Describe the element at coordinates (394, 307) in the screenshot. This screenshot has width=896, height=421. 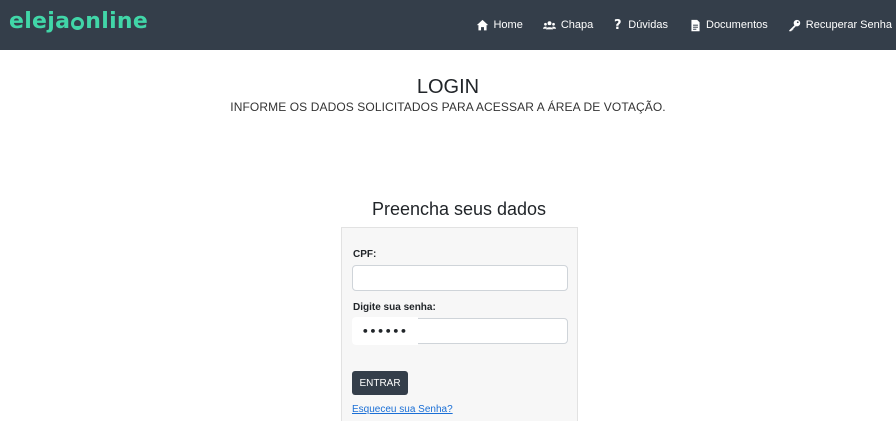
I see `senha-label: Digite sua senha:` at that location.